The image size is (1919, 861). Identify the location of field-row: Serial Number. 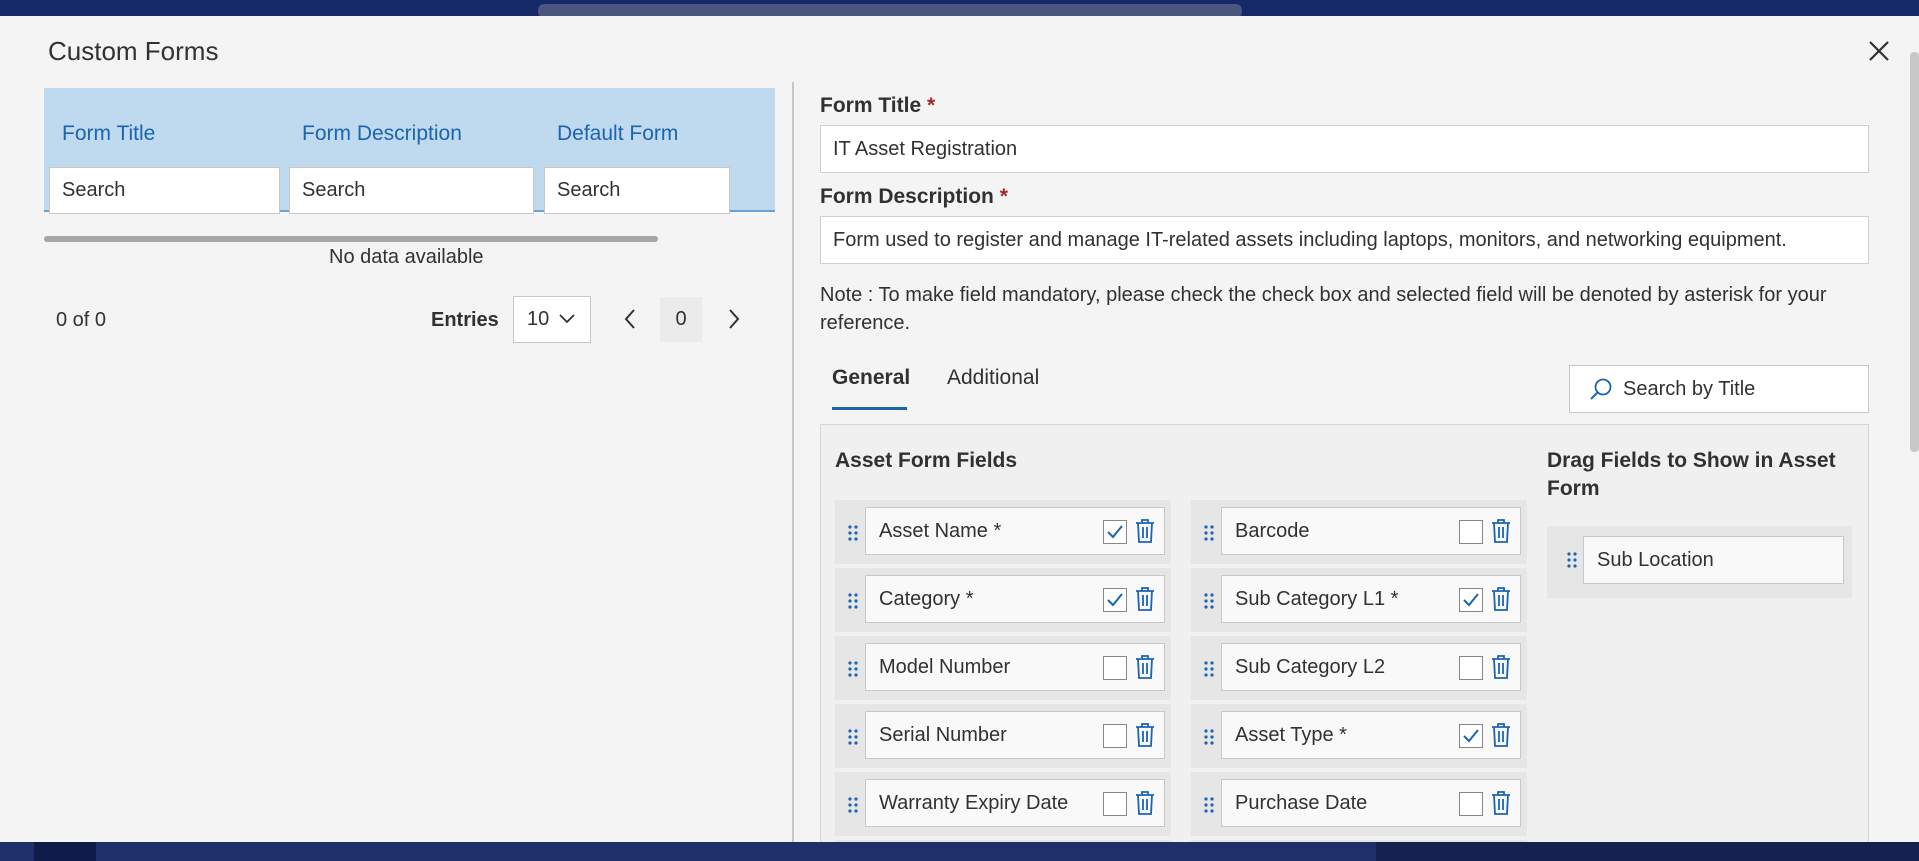
(1003, 736).